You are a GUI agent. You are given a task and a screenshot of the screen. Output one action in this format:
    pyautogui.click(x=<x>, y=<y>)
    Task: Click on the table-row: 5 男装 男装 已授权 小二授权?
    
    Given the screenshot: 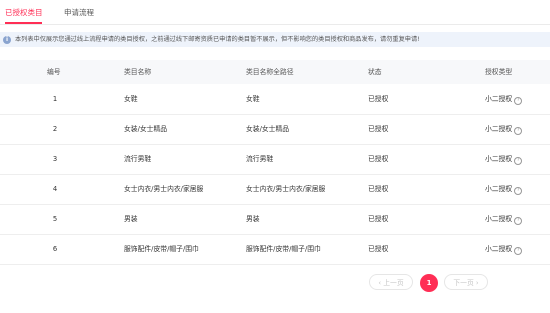 What is the action you would take?
    pyautogui.click(x=275, y=219)
    